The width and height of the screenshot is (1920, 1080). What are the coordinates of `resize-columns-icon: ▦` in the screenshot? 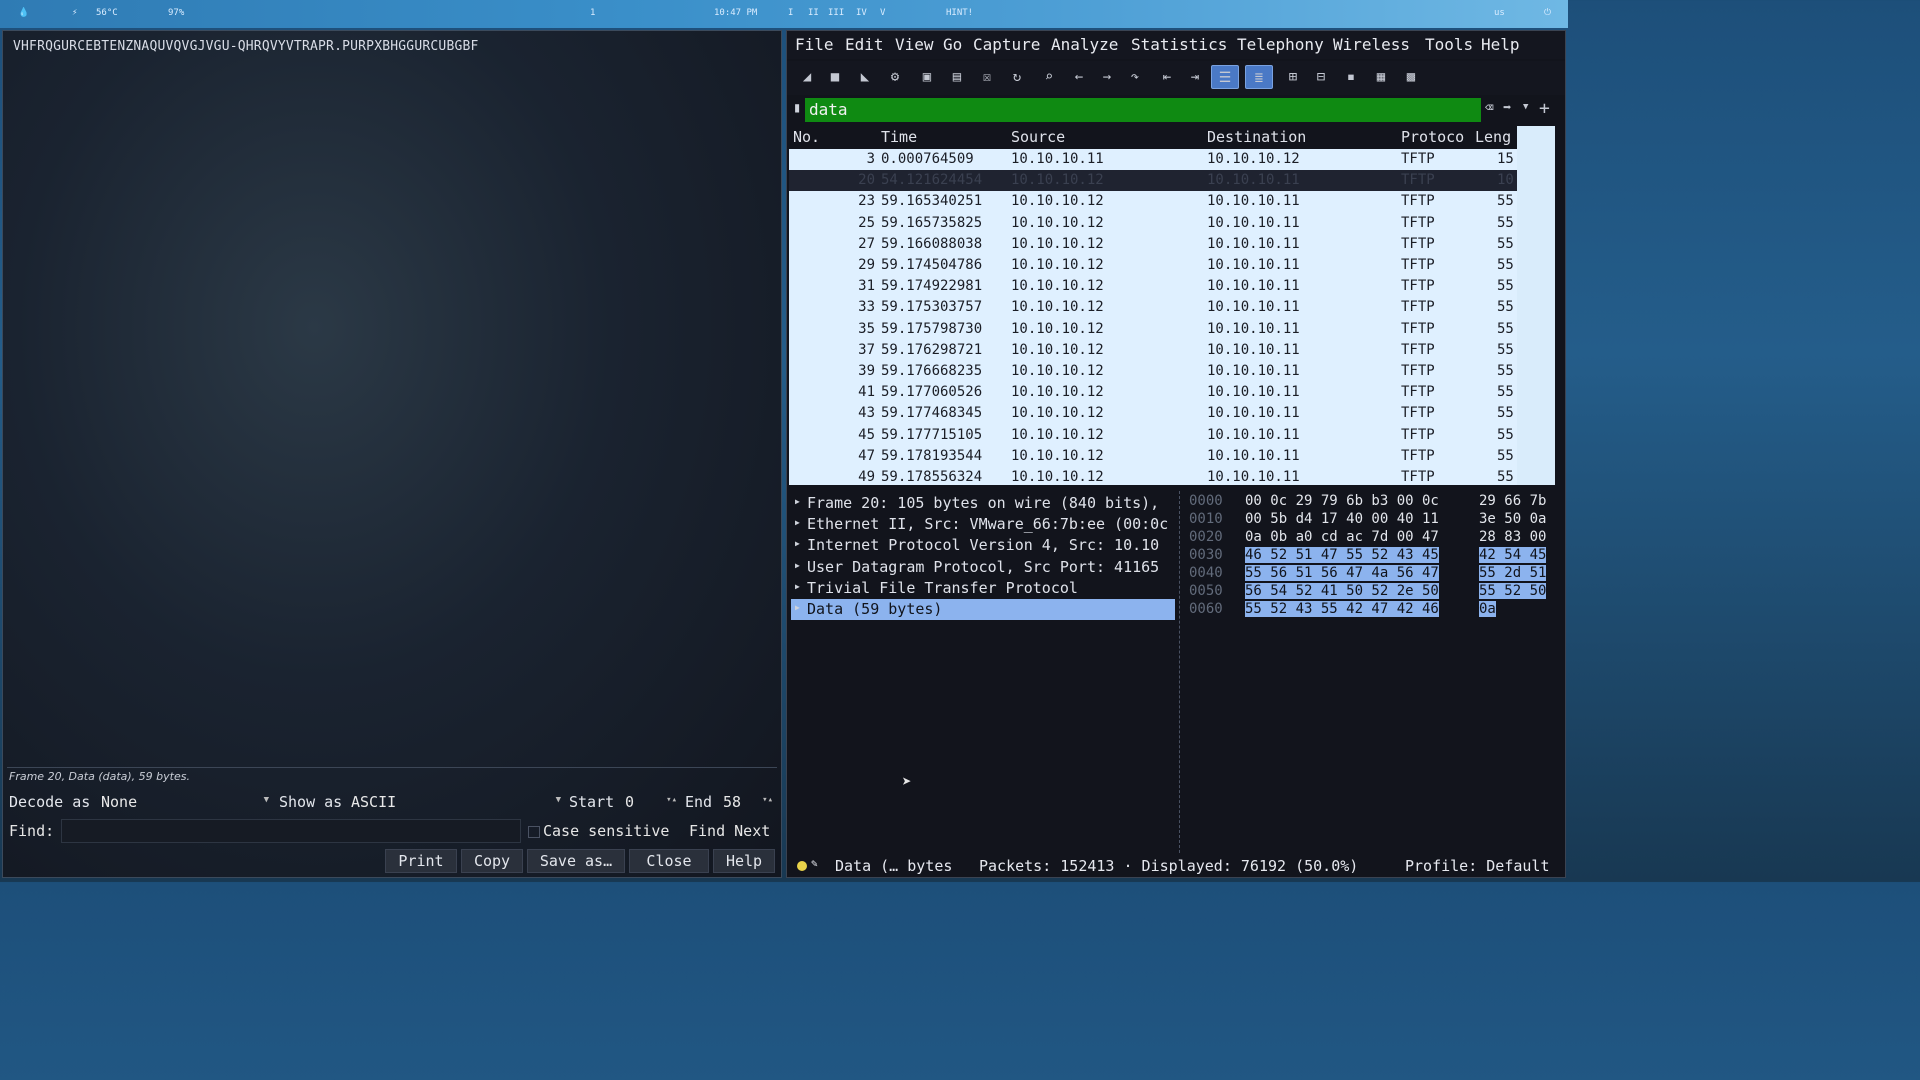 It's located at (1381, 77).